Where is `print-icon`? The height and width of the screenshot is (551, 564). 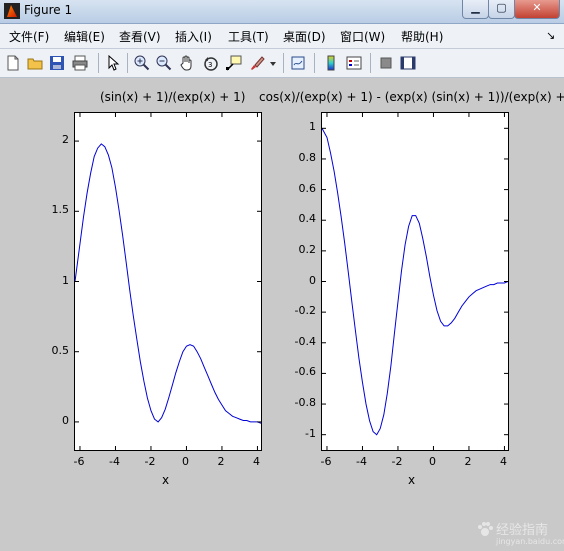
print-icon is located at coordinates (80, 63).